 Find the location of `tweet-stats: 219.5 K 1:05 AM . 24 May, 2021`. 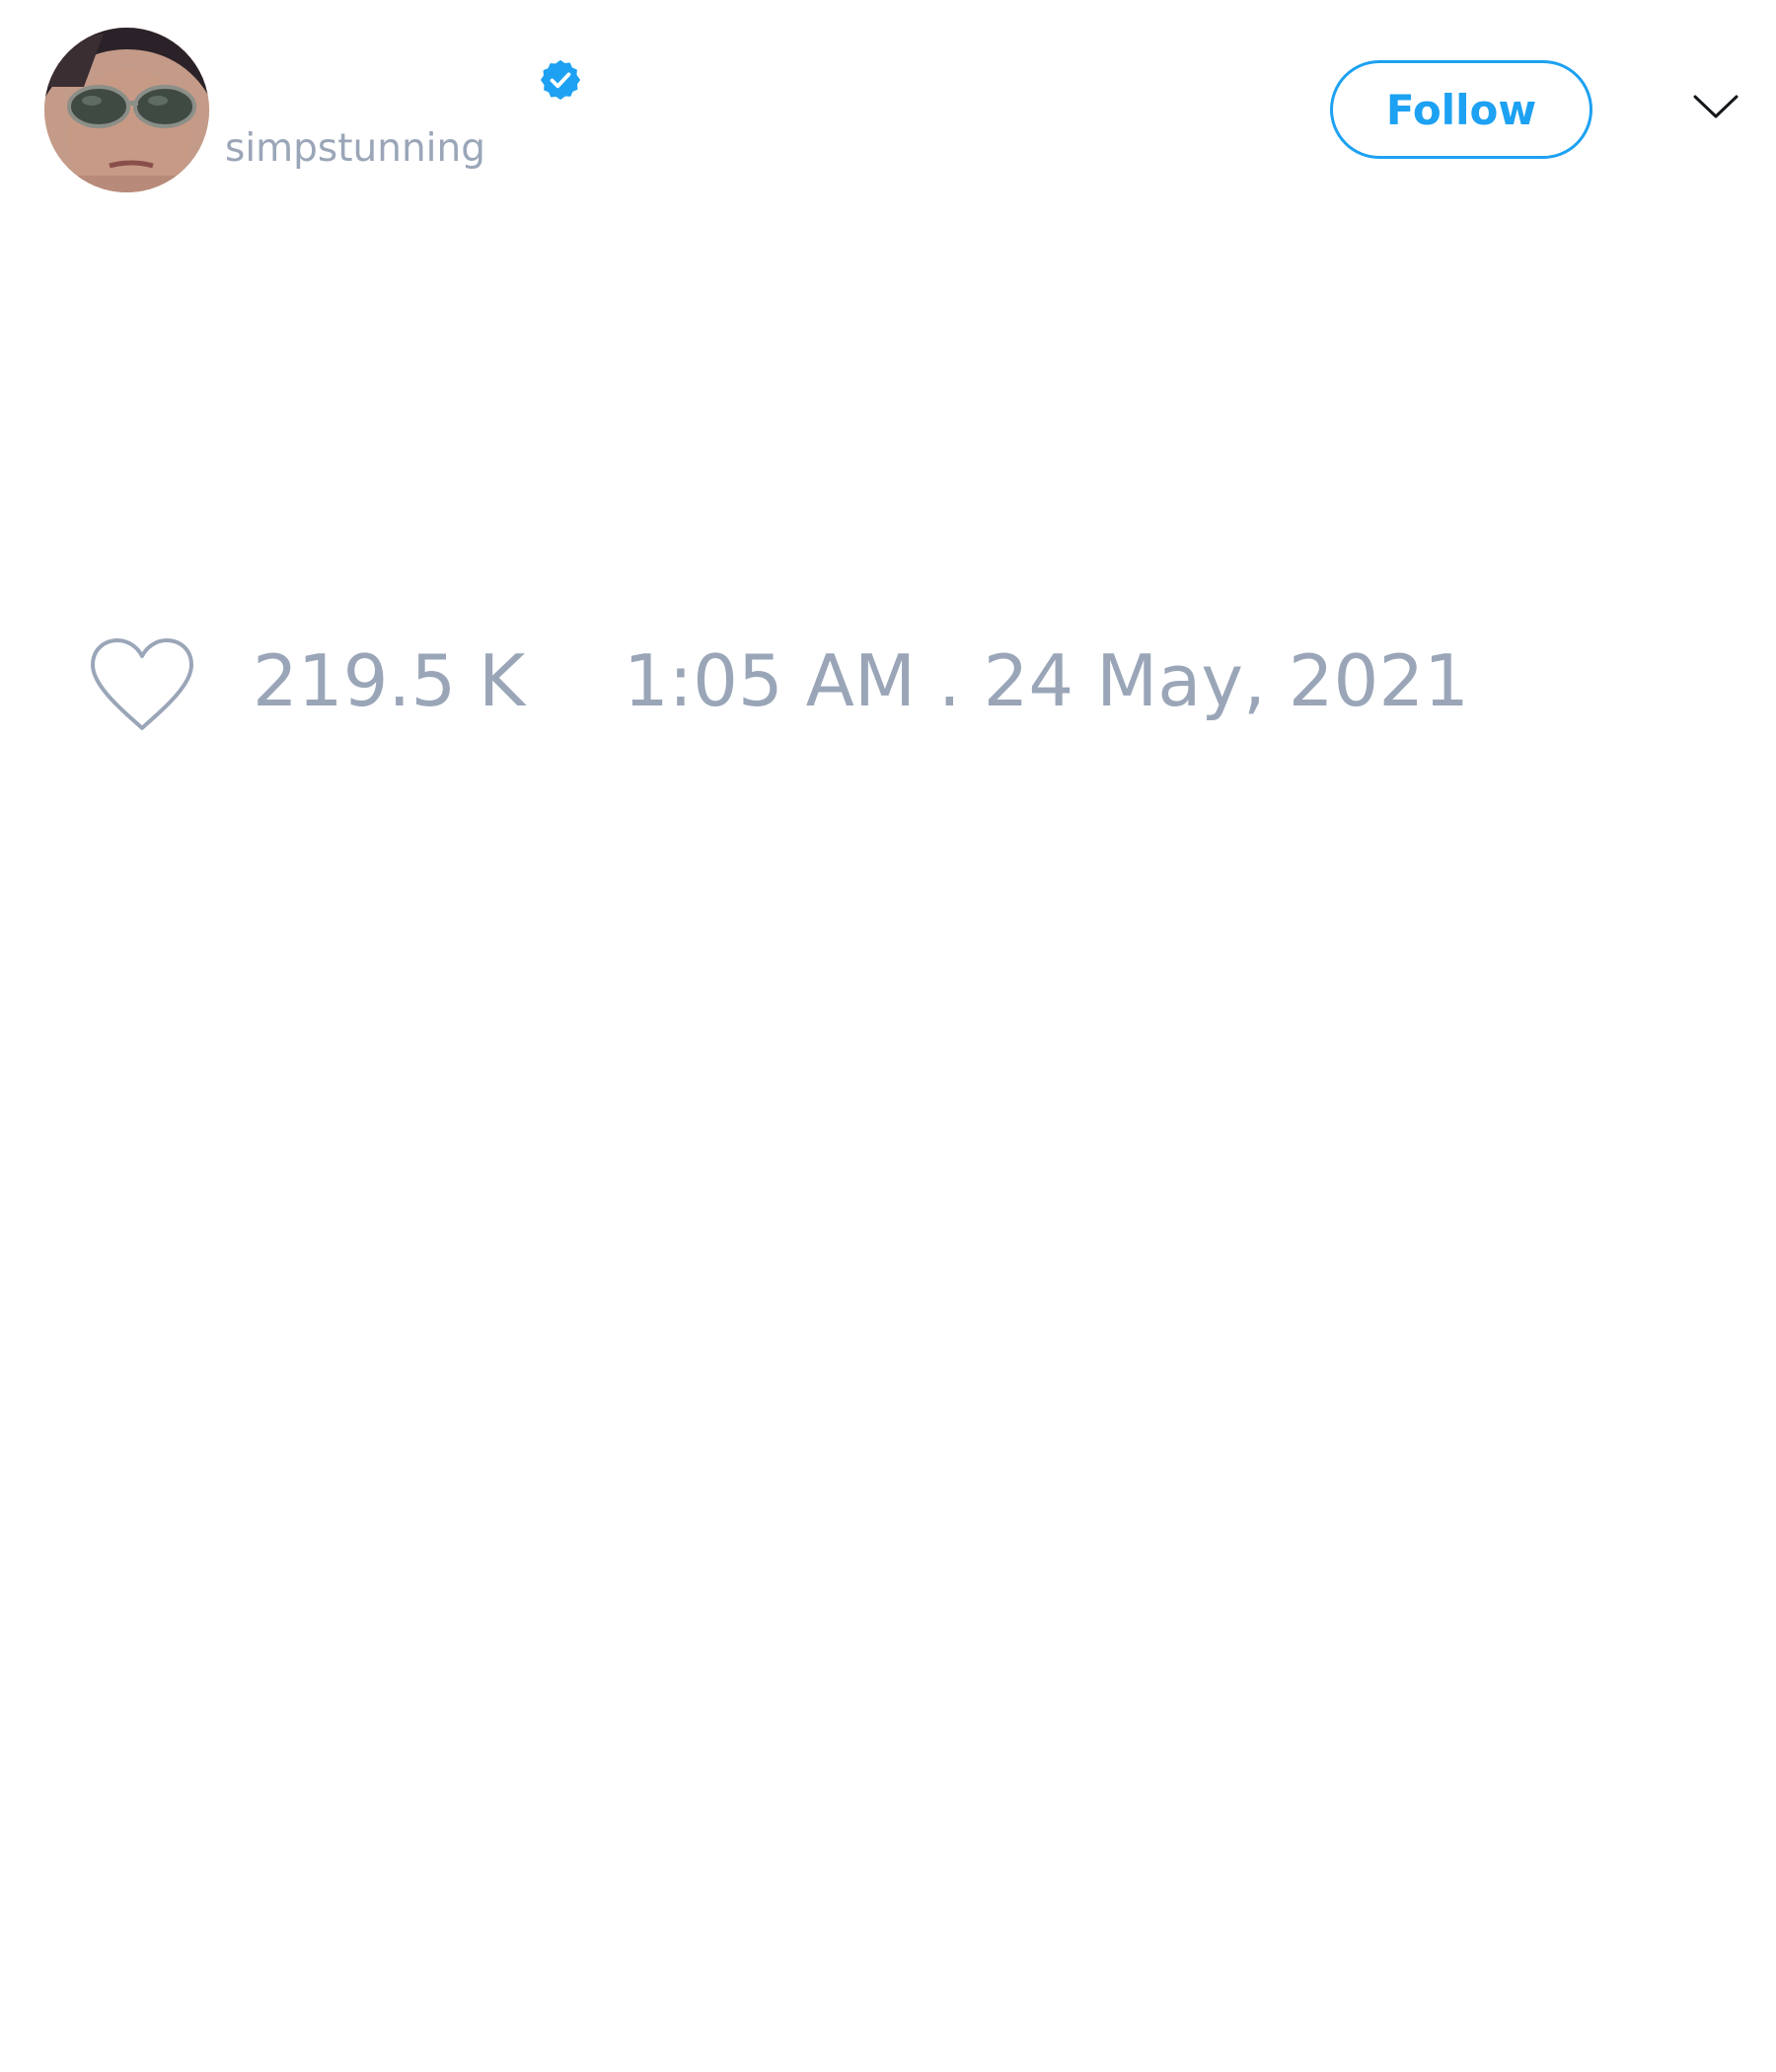

tweet-stats: 219.5 K 1:05 AM . 24 May, 2021 is located at coordinates (888, 686).